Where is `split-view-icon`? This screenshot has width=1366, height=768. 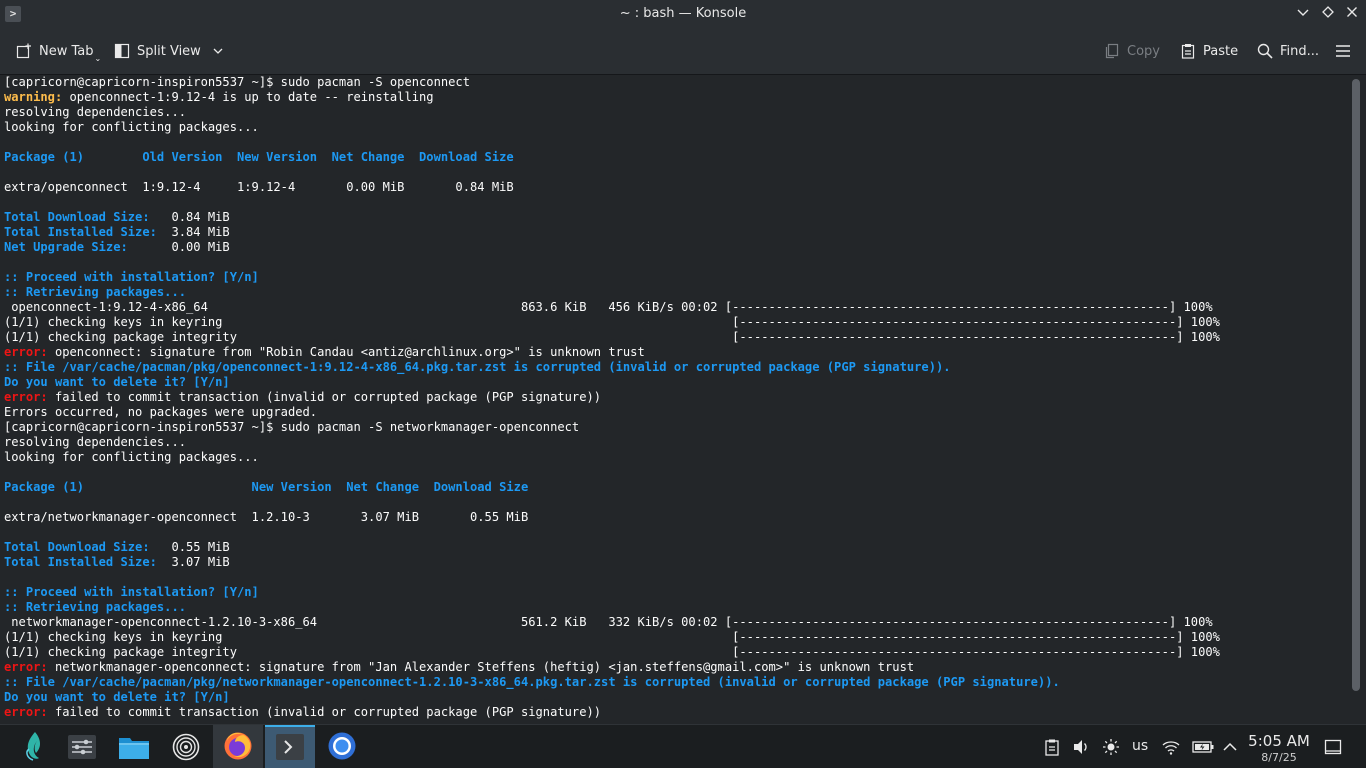
split-view-icon is located at coordinates (122, 51).